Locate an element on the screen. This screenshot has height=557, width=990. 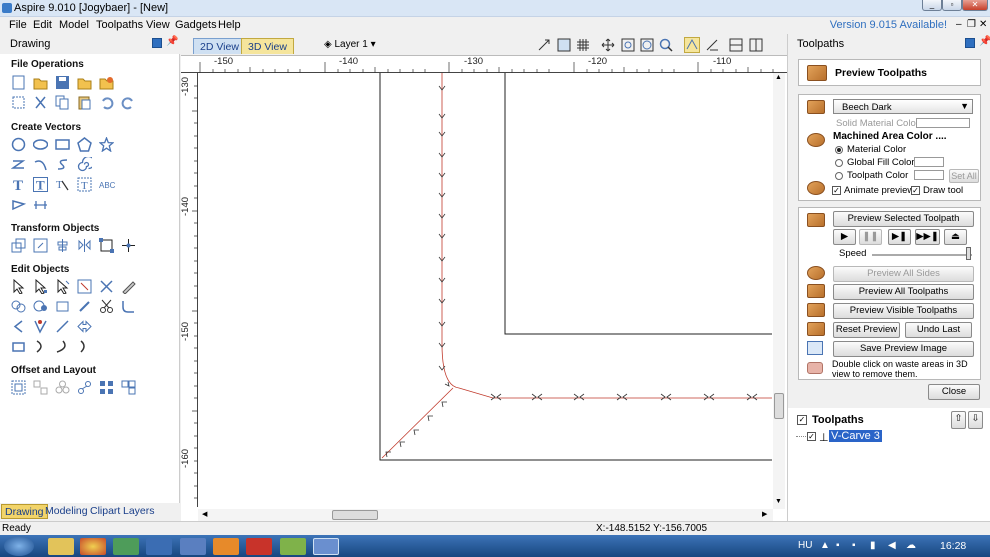
text-box-icon: T is located at coordinates (40, 184).